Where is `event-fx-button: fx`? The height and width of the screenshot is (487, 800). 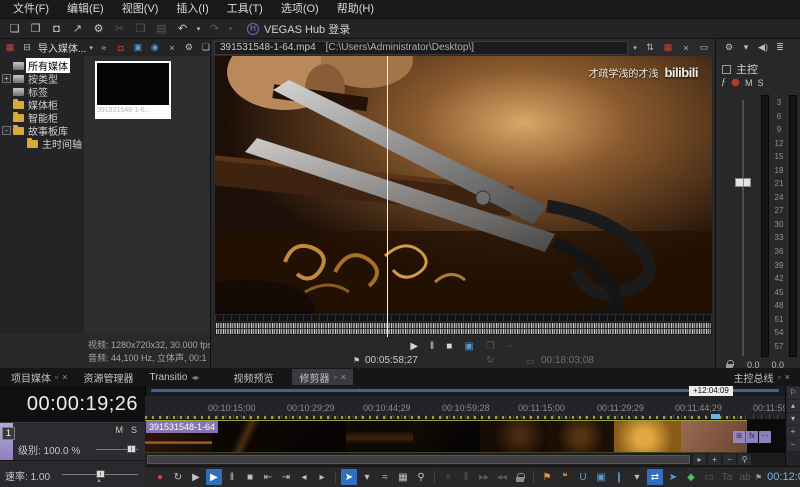 event-fx-button: fx is located at coordinates (752, 437).